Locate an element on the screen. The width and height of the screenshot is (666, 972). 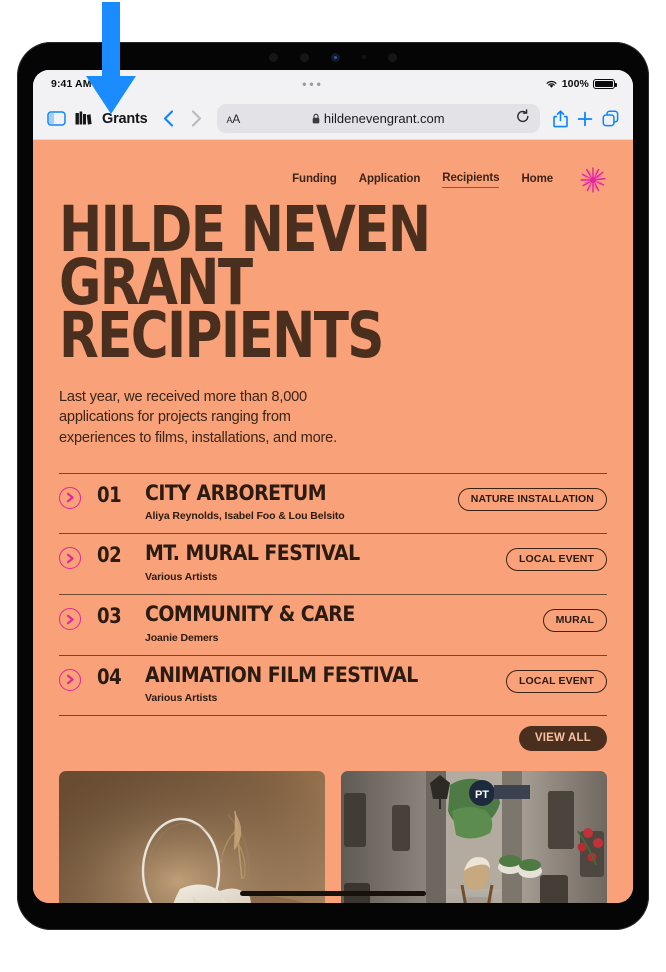
status-badge: MURAL is located at coordinates (574, 620).